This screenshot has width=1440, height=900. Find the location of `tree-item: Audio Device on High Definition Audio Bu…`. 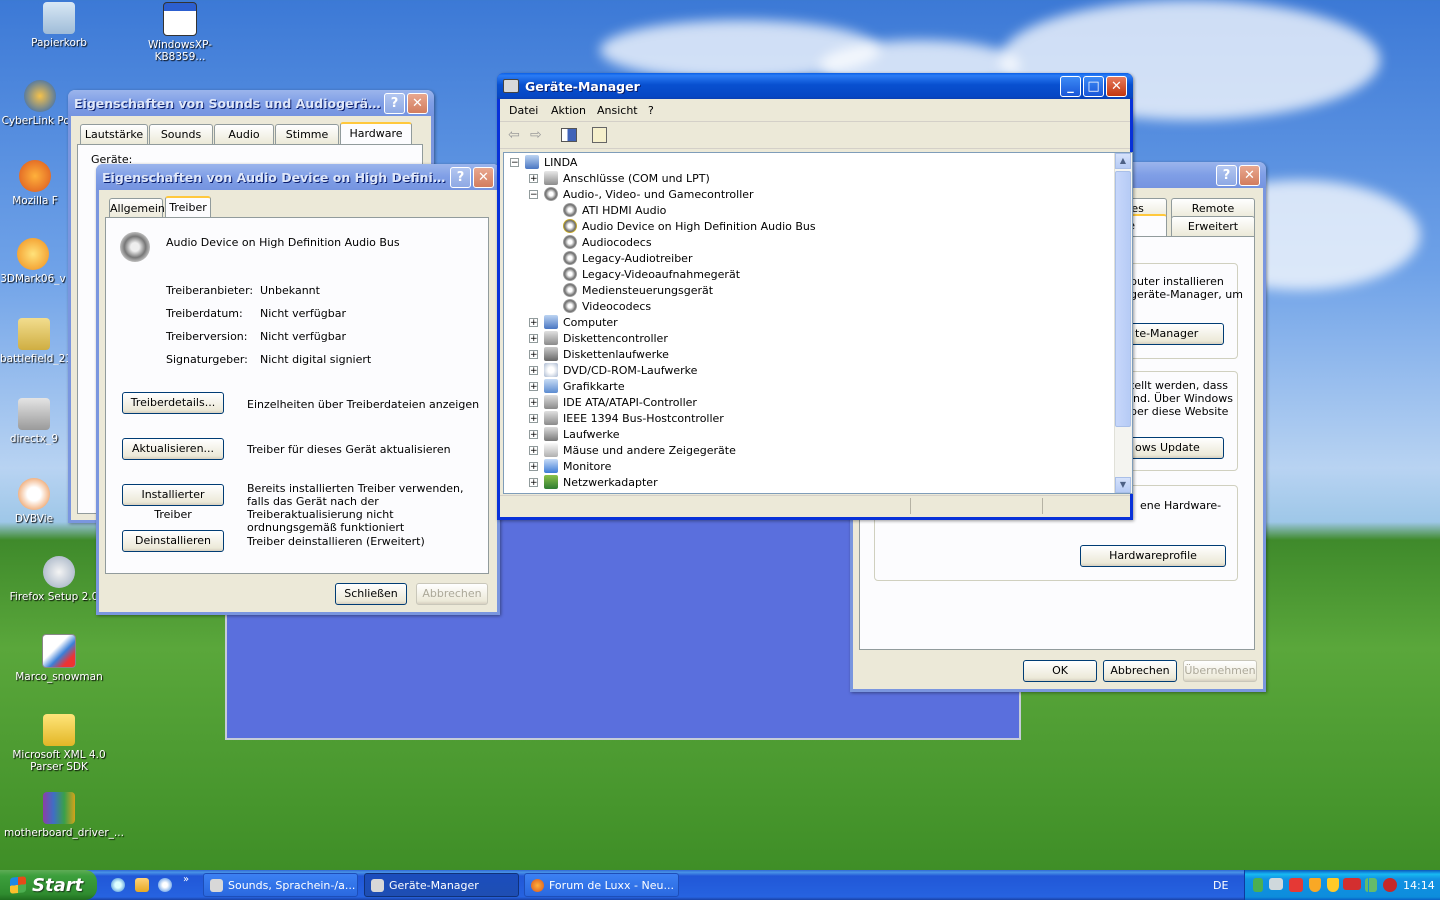

tree-item: Audio Device on High Definition Audio Bu… is located at coordinates (682, 226).